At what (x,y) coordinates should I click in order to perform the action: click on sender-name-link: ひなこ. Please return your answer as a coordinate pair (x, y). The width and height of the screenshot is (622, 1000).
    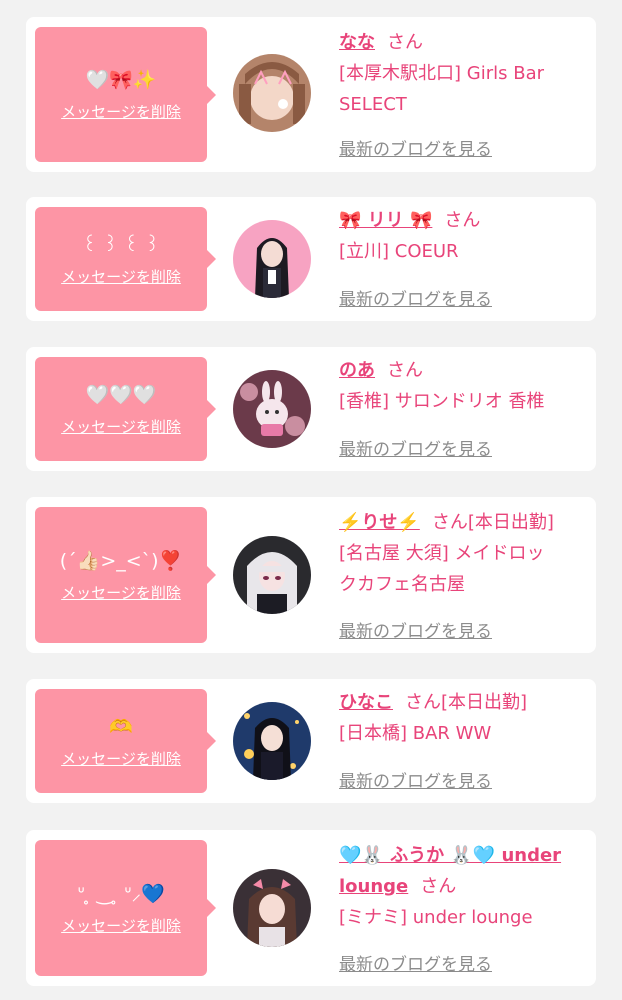
    Looking at the image, I should click on (366, 702).